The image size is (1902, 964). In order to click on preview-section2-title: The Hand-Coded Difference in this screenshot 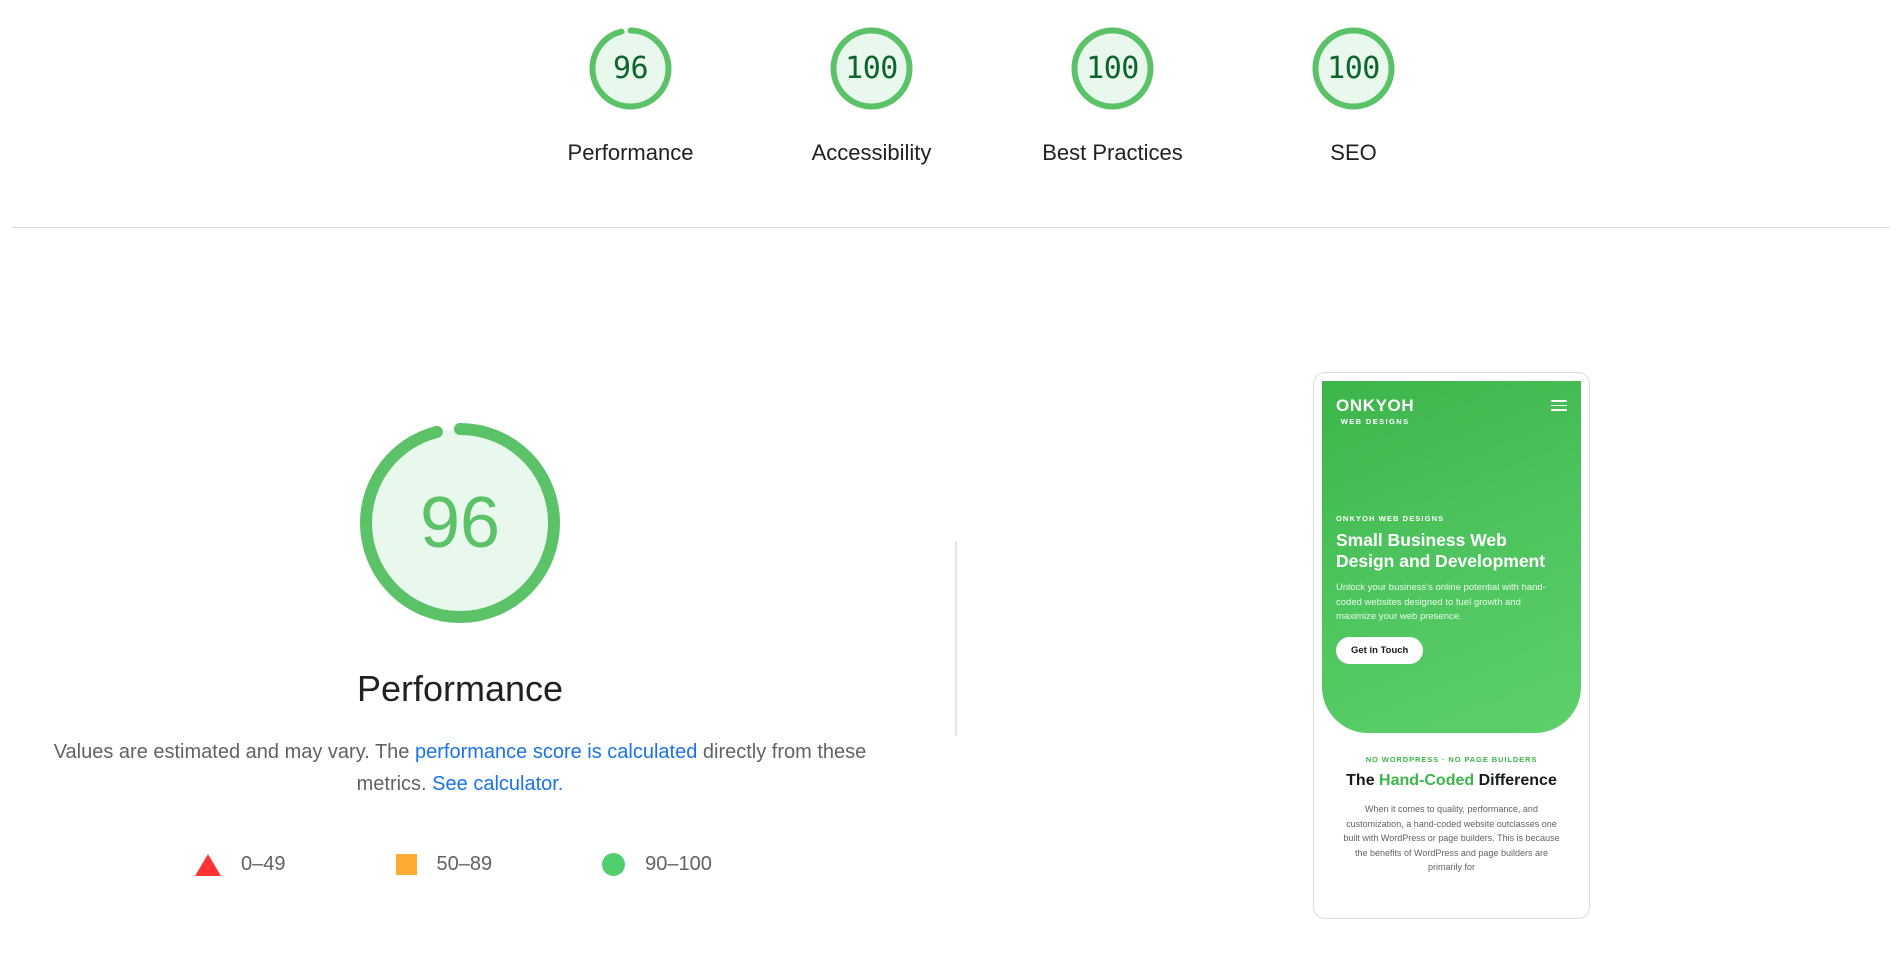, I will do `click(1451, 781)`.